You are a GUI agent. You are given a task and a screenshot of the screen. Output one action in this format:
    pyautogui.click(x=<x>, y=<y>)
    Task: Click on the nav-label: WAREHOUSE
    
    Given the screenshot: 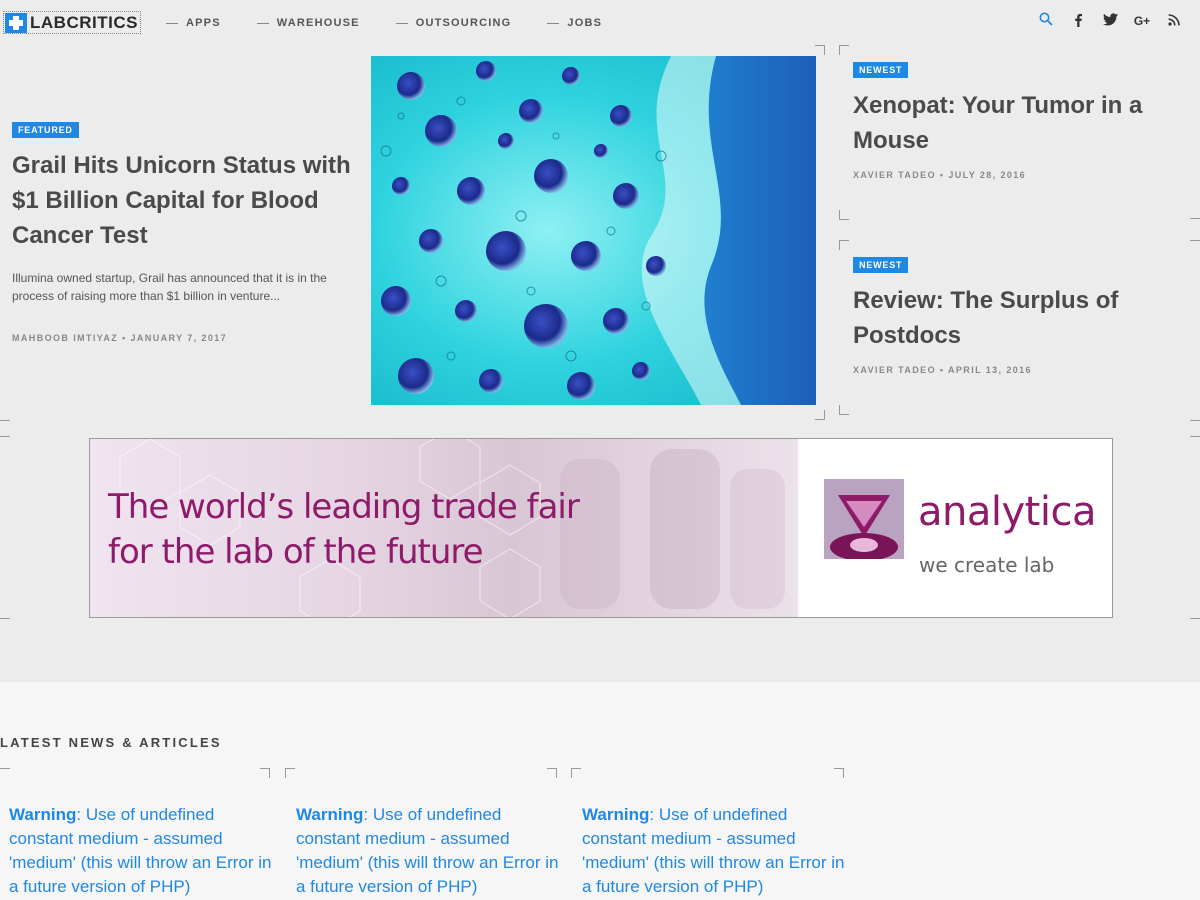 What is the action you would take?
    pyautogui.click(x=318, y=23)
    